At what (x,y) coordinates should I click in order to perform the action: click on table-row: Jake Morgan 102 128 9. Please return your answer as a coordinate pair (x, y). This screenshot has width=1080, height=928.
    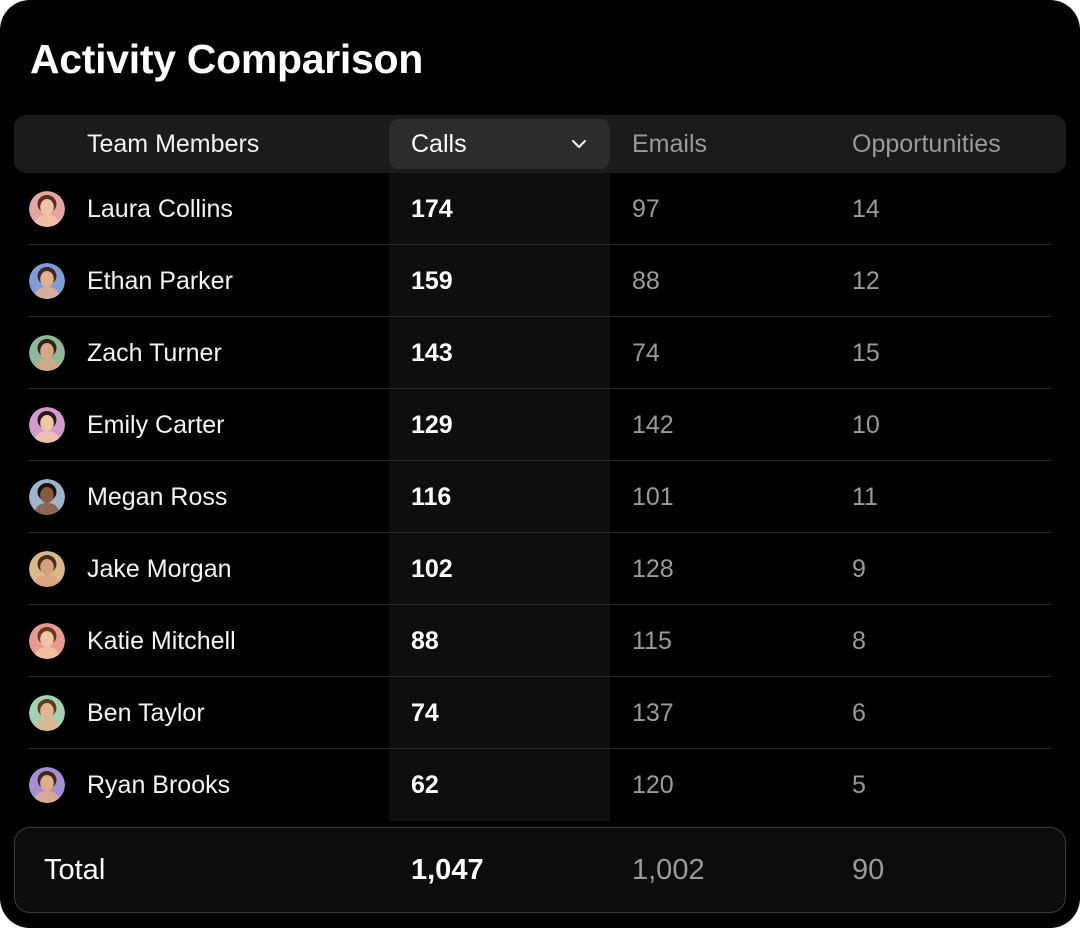
    Looking at the image, I should click on (540, 569).